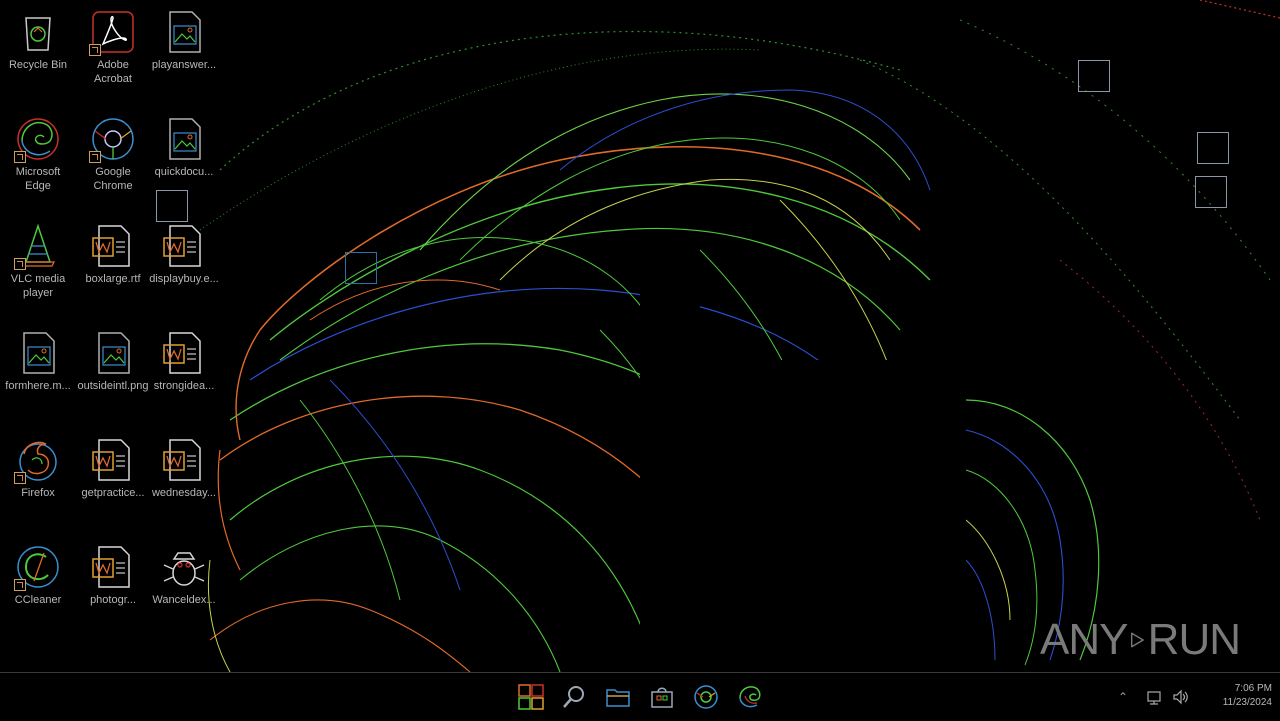 The width and height of the screenshot is (1280, 721). What do you see at coordinates (38, 65) in the screenshot?
I see `desktop-icon-label: Recycle Bin` at bounding box center [38, 65].